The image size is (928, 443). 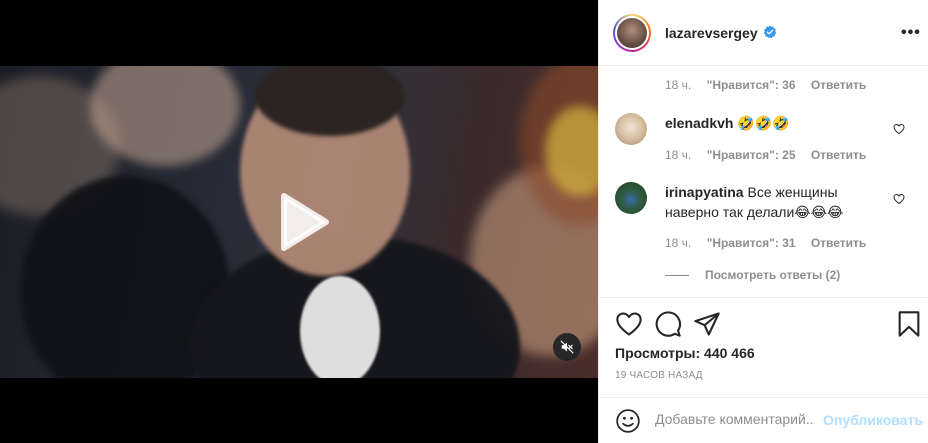 What do you see at coordinates (751, 155) in the screenshot?
I see `comment-likes: "Нравится": 25` at bounding box center [751, 155].